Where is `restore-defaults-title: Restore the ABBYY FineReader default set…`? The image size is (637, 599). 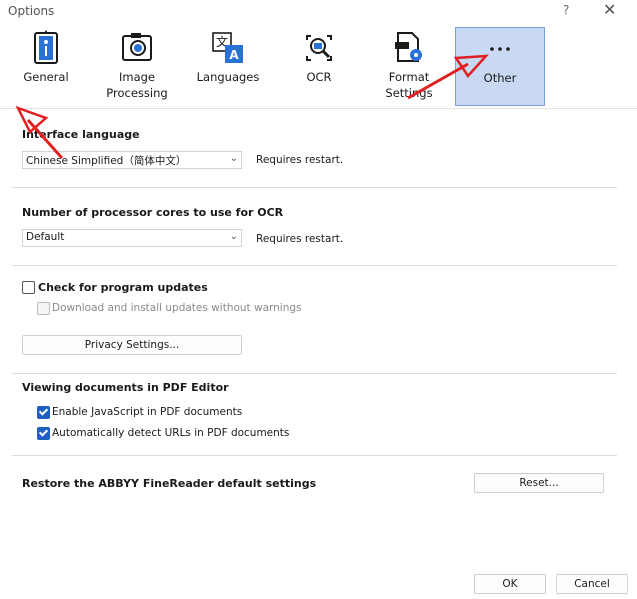 restore-defaults-title: Restore the ABBYY FineReader default set… is located at coordinates (169, 483).